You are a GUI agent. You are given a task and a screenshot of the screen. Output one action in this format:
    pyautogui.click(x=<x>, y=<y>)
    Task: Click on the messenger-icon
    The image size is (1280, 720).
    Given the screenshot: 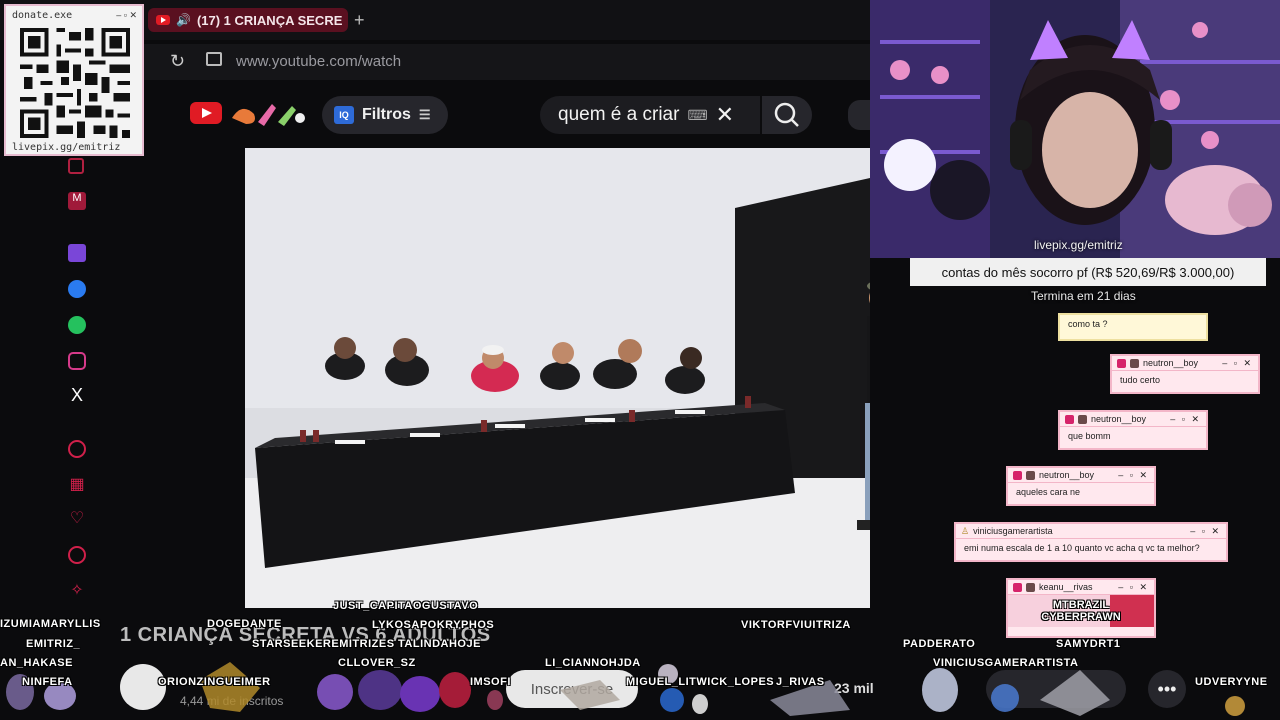 What is the action you would take?
    pyautogui.click(x=77, y=289)
    